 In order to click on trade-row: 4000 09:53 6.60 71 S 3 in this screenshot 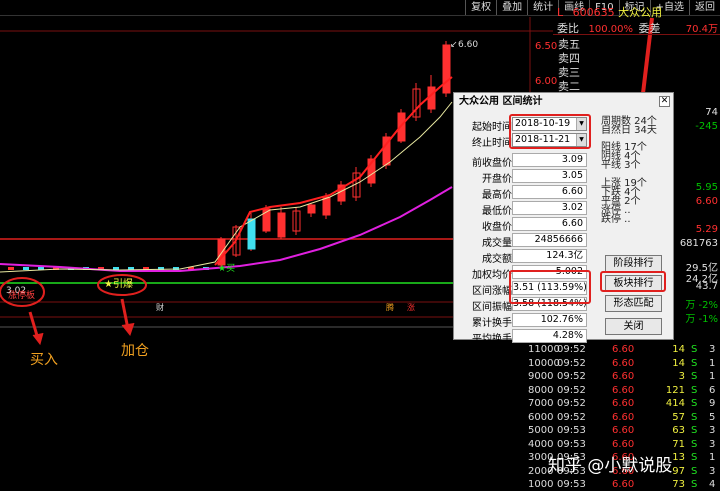, I will do `click(624, 444)`.